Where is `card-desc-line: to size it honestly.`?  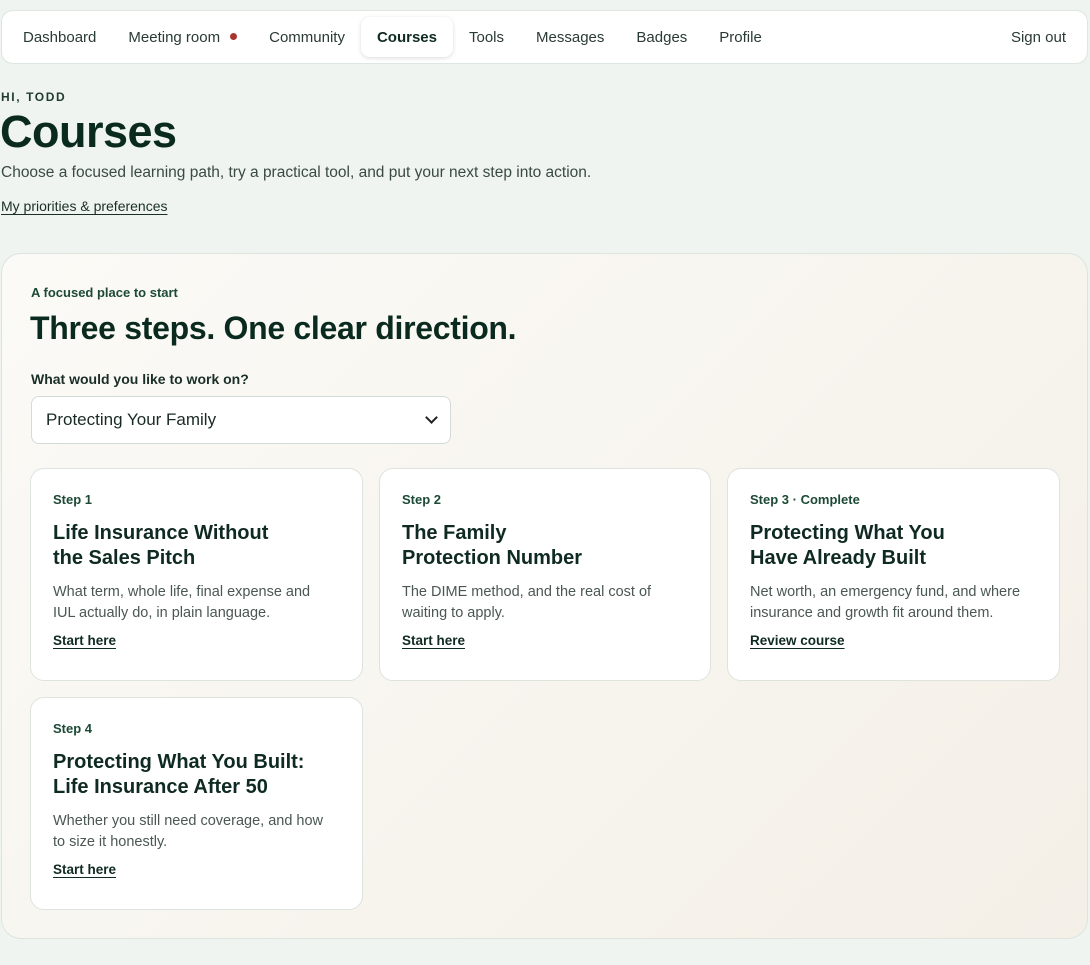
card-desc-line: to size it honestly. is located at coordinates (110, 842).